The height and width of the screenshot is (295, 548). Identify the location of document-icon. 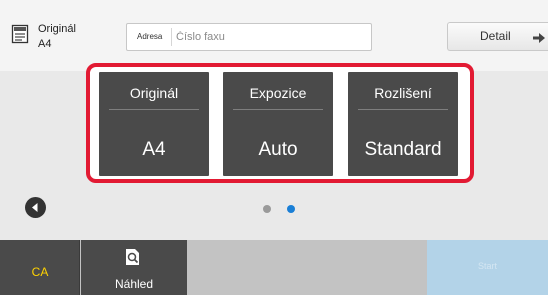
(20, 34).